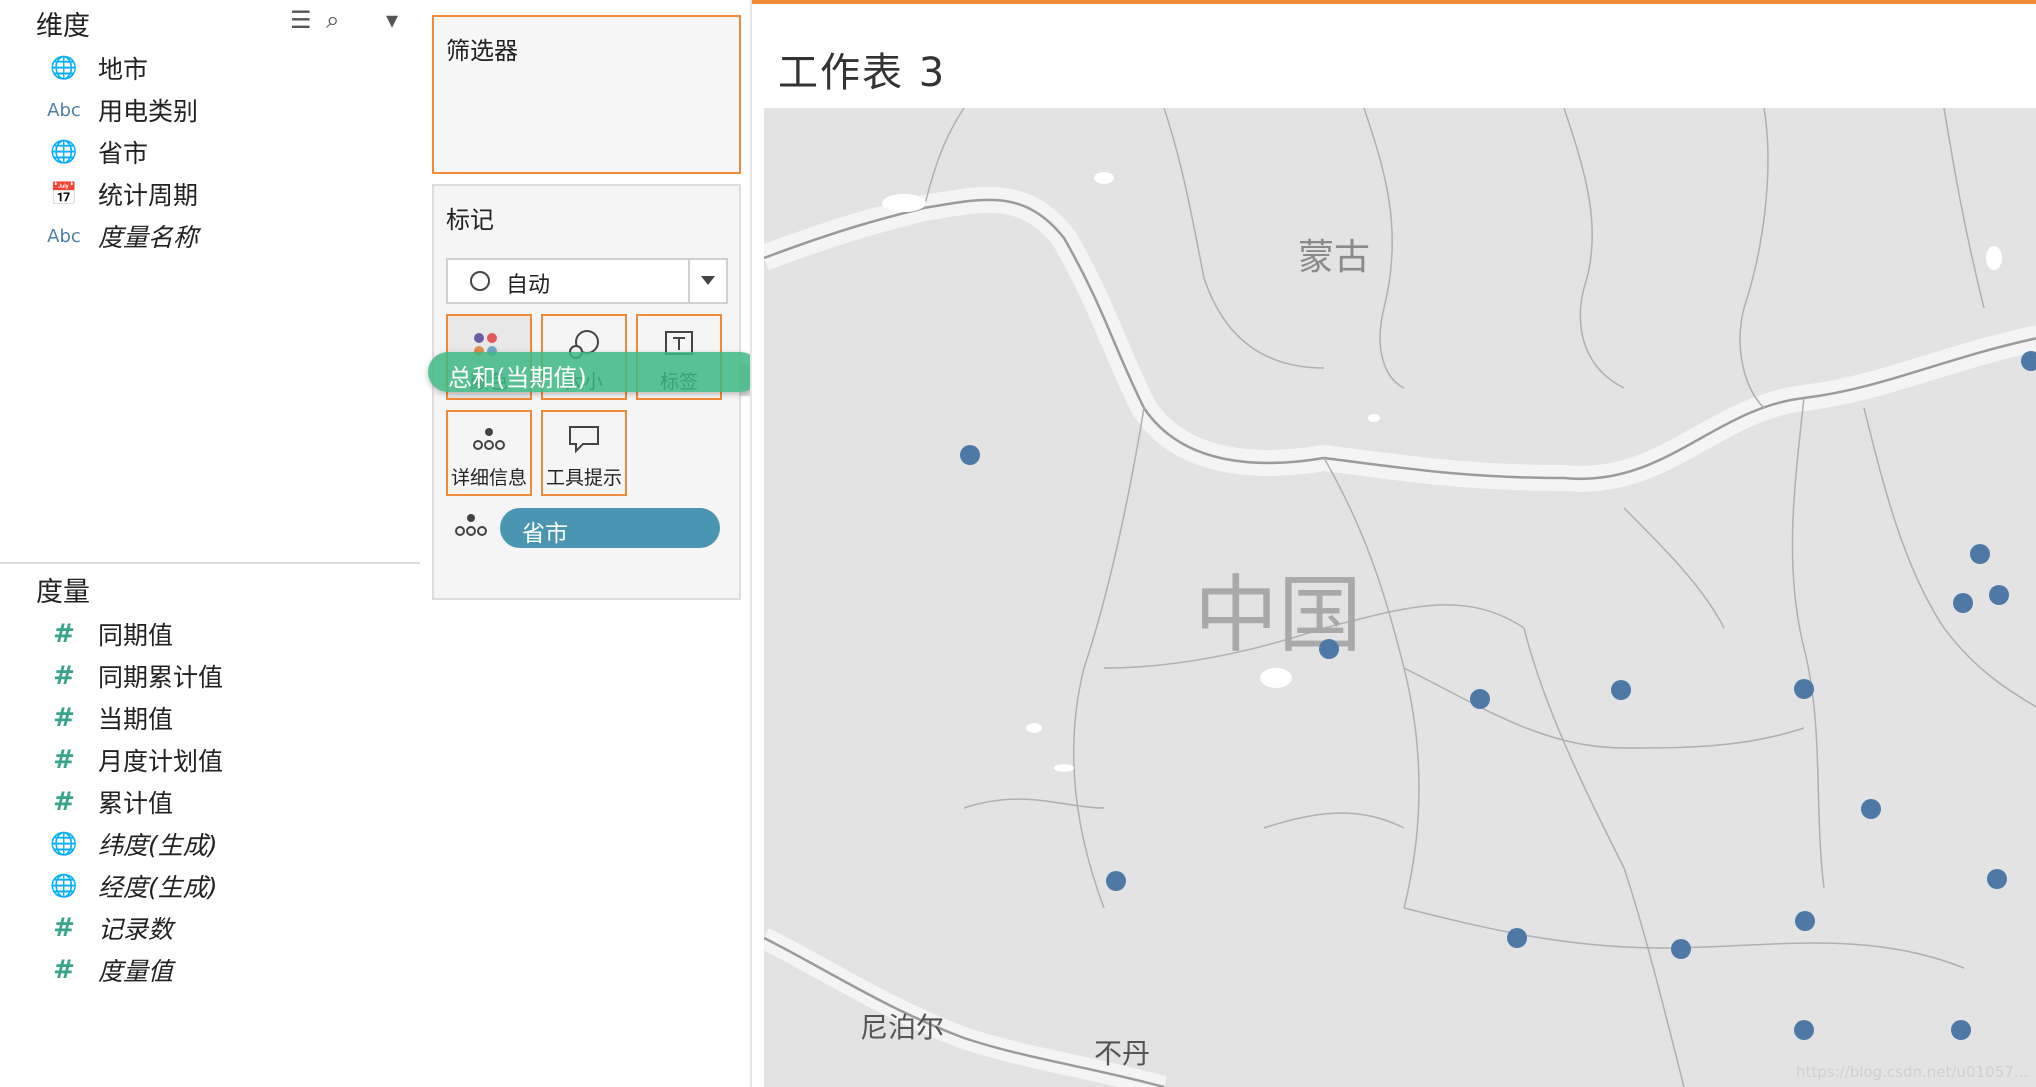 This screenshot has height=1087, width=2036. Describe the element at coordinates (63, 26) in the screenshot. I see `dimensions-header: 维度` at that location.